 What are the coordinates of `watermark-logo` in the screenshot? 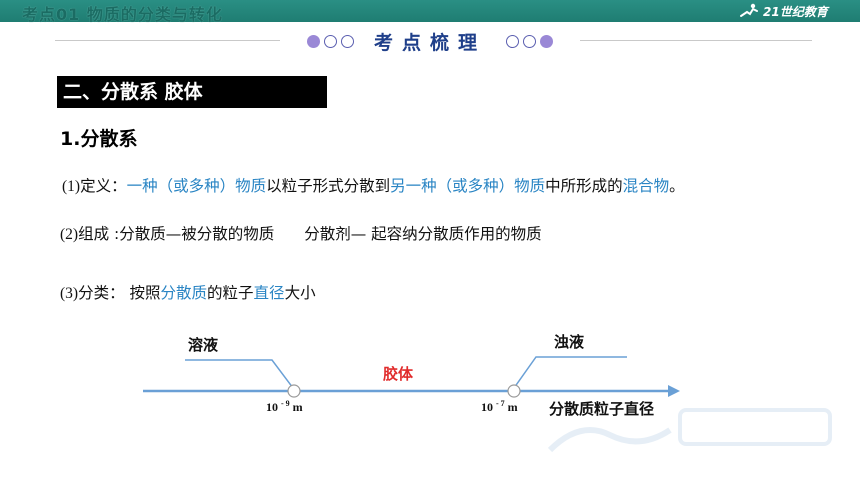 It's located at (689, 430).